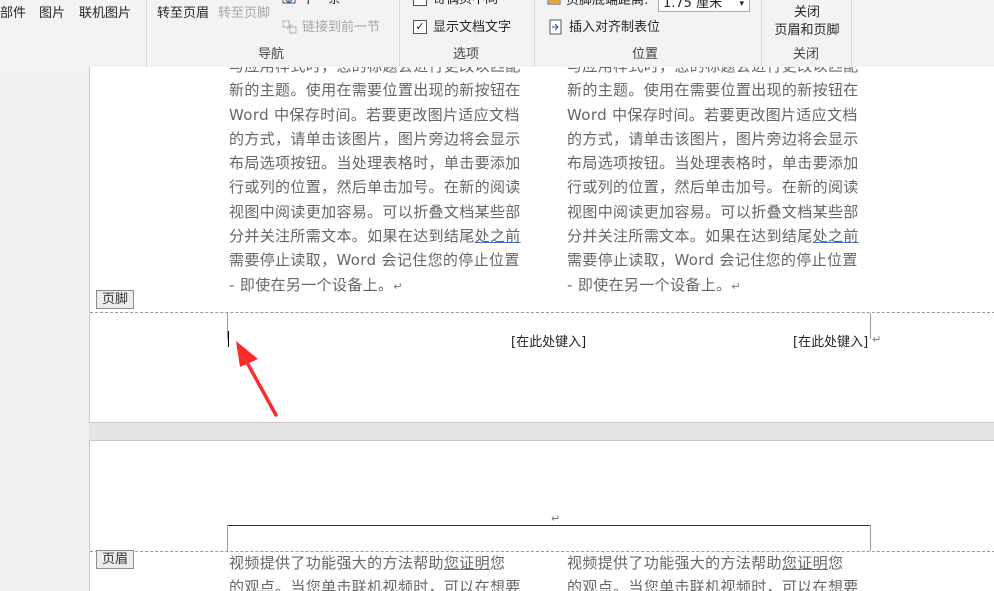  Describe the element at coordinates (555, 27) in the screenshot. I see `insert-align-tab-icon` at that location.